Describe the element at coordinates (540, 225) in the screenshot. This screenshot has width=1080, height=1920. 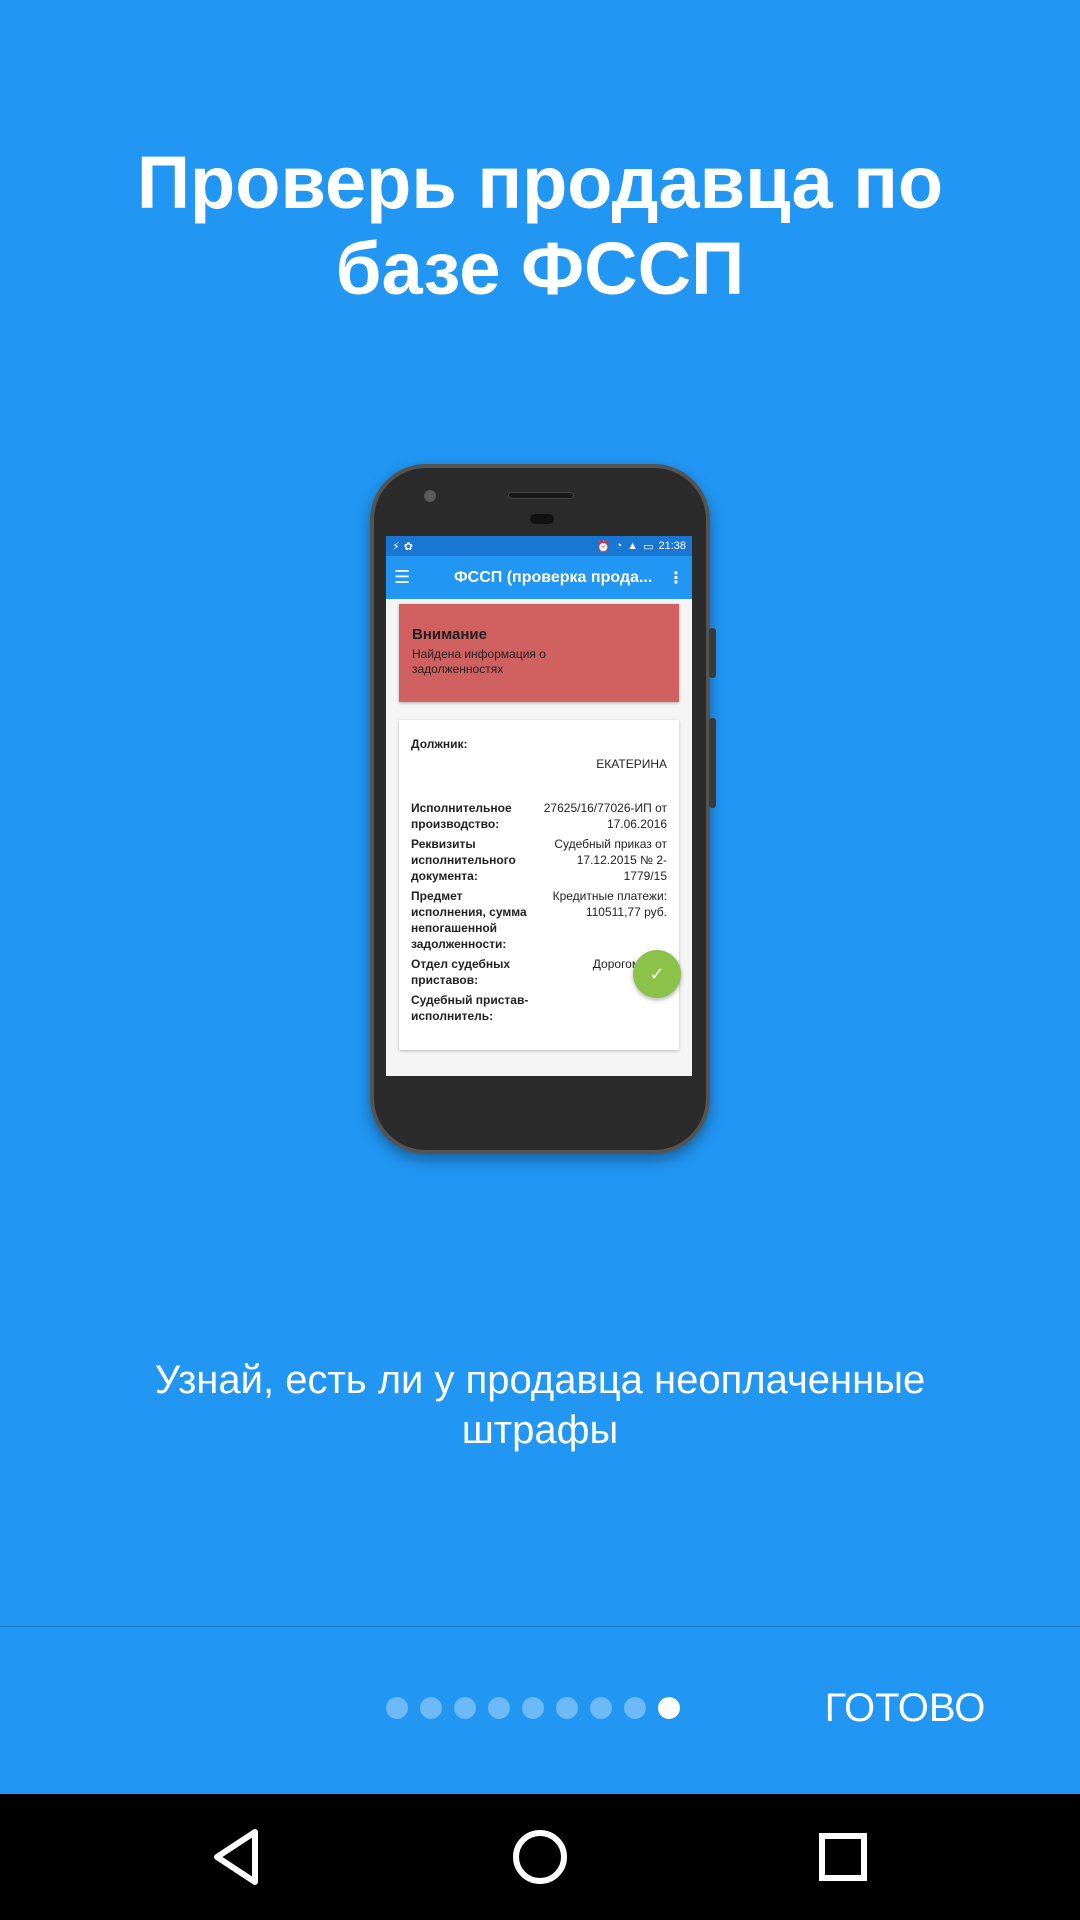
I see `page-title: Проверь продавца по базе ФССП` at that location.